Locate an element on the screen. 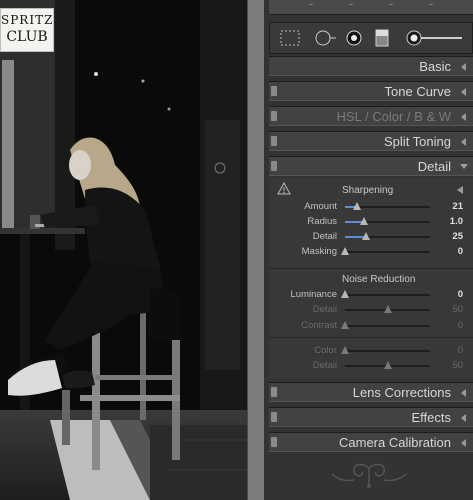 The image size is (473, 500). hsl-color-bw-label: HSL / Color / B & W is located at coordinates (394, 116).